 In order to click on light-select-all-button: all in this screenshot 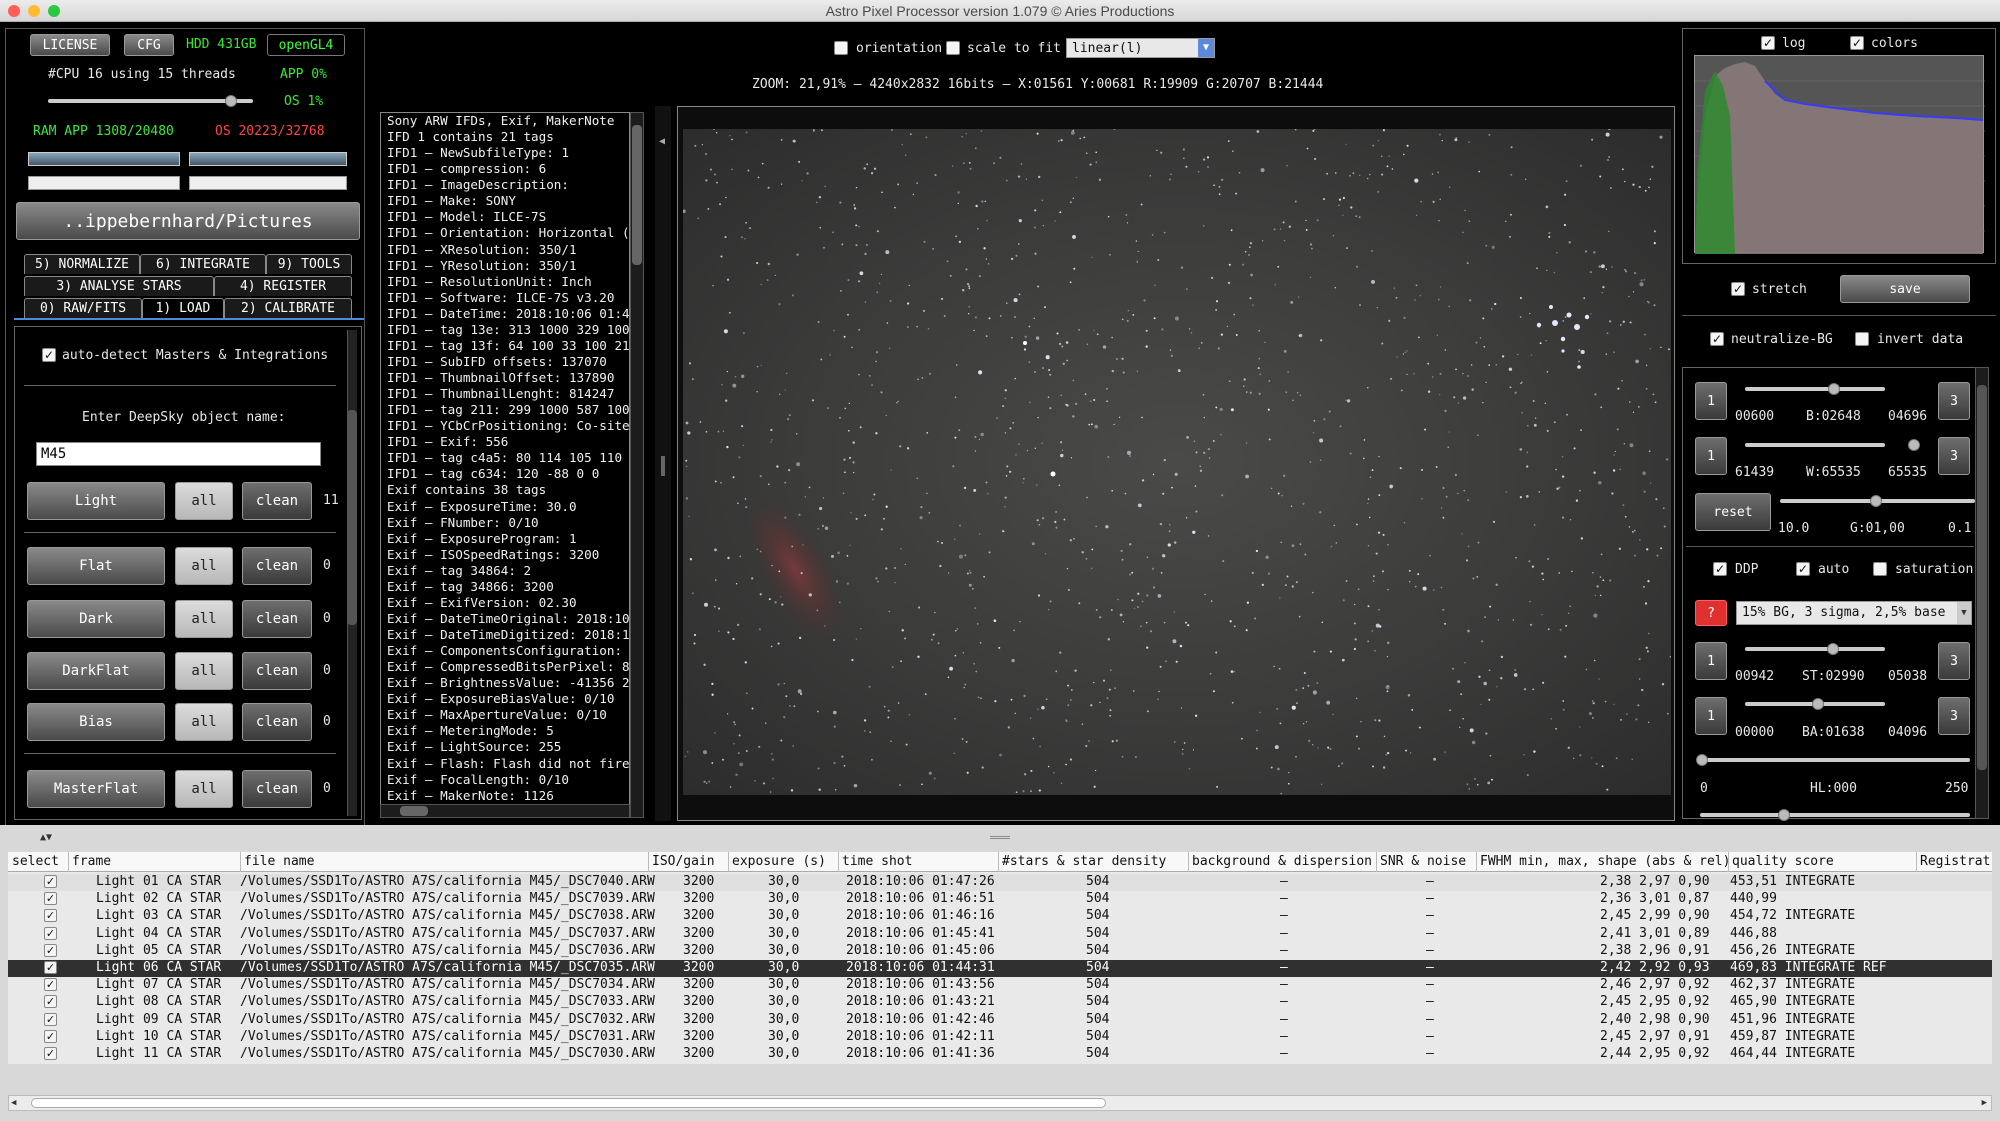, I will do `click(204, 501)`.